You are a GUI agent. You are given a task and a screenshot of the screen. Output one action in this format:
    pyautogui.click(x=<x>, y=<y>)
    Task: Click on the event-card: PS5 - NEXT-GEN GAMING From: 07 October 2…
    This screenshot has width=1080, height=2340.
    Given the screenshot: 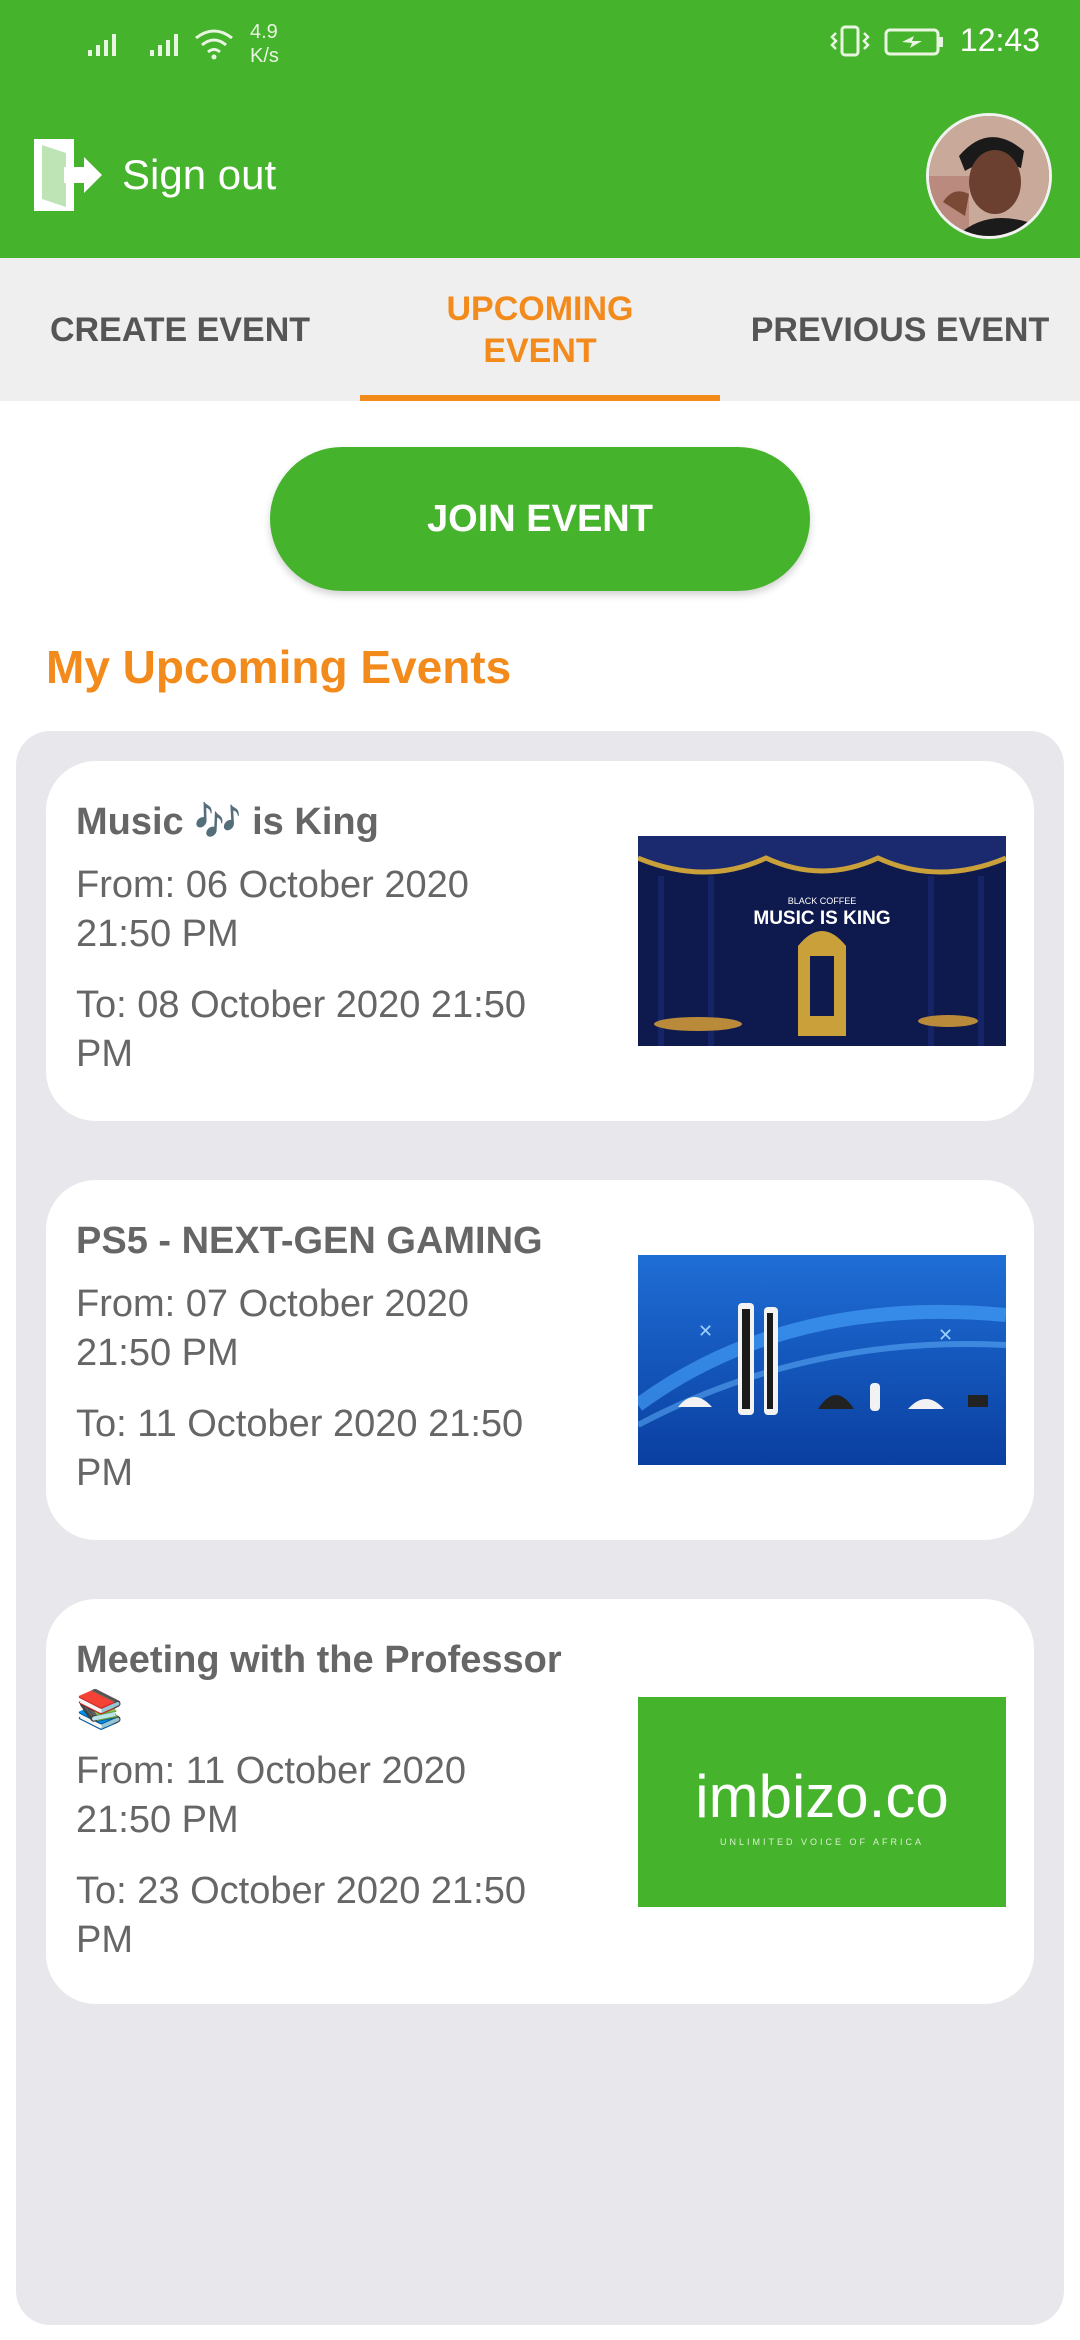 What is the action you would take?
    pyautogui.click(x=540, y=1360)
    